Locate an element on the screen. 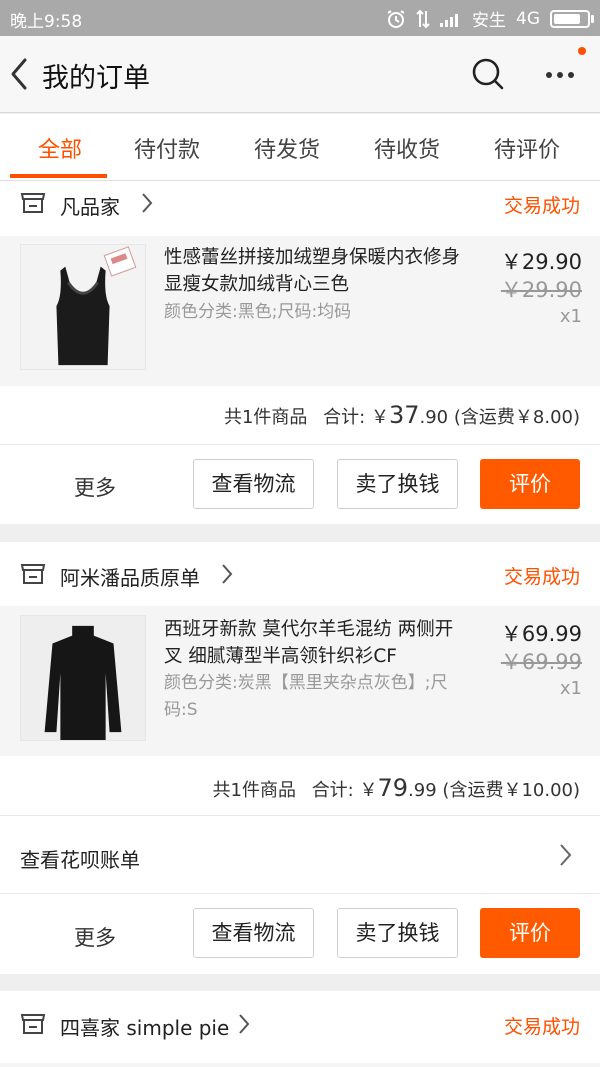 The height and width of the screenshot is (1067, 600). total-decimal: .99 is located at coordinates (422, 790).